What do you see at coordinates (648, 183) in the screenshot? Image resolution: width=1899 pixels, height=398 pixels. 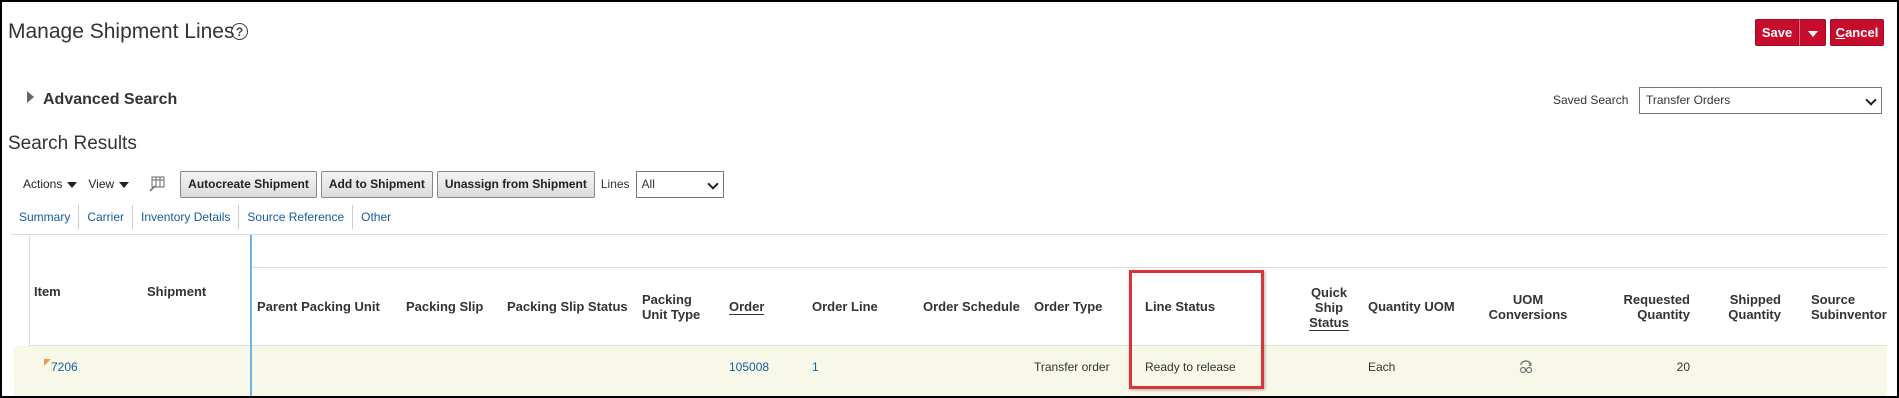 I see `lines-filter-value: All` at bounding box center [648, 183].